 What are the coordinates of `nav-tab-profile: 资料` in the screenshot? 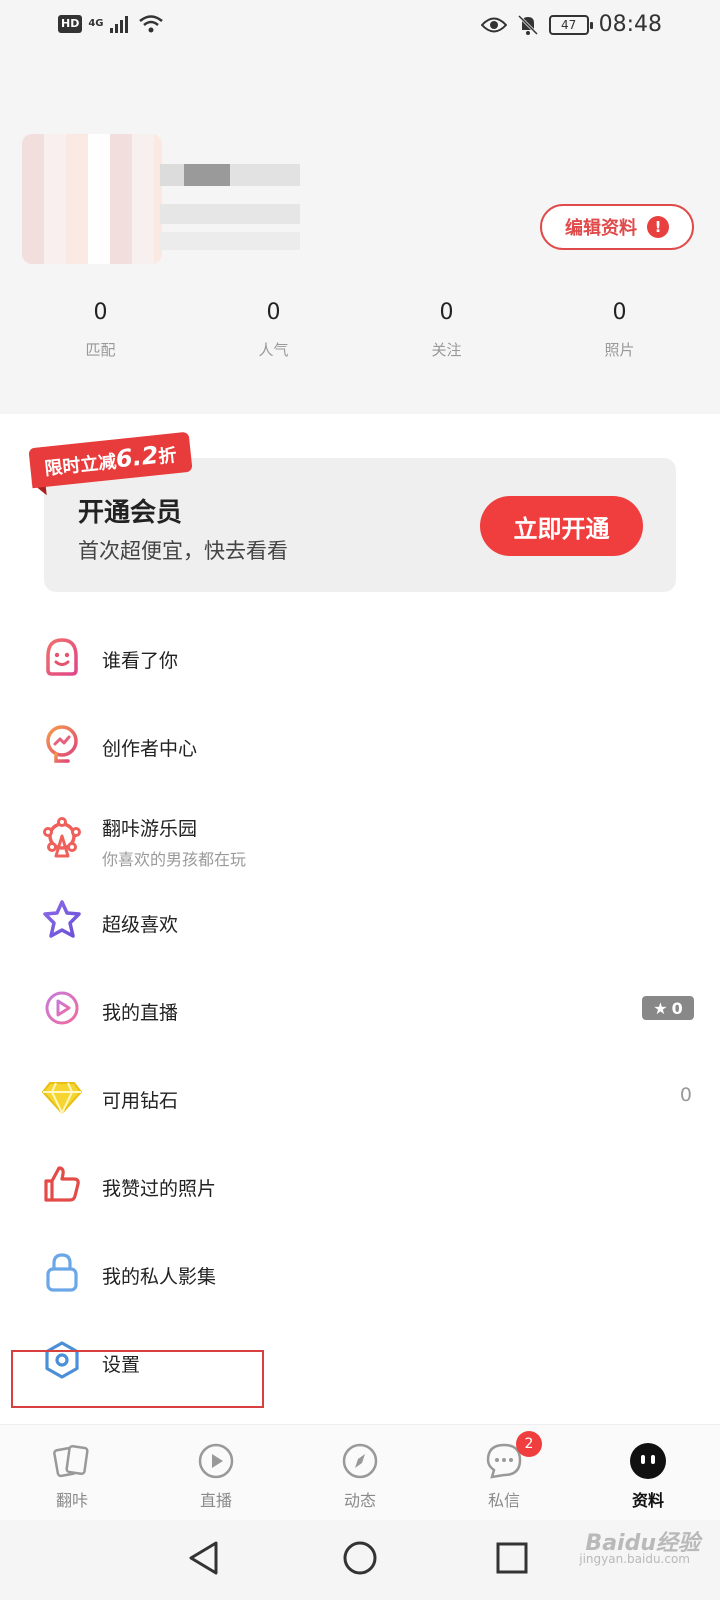 It's located at (648, 1472).